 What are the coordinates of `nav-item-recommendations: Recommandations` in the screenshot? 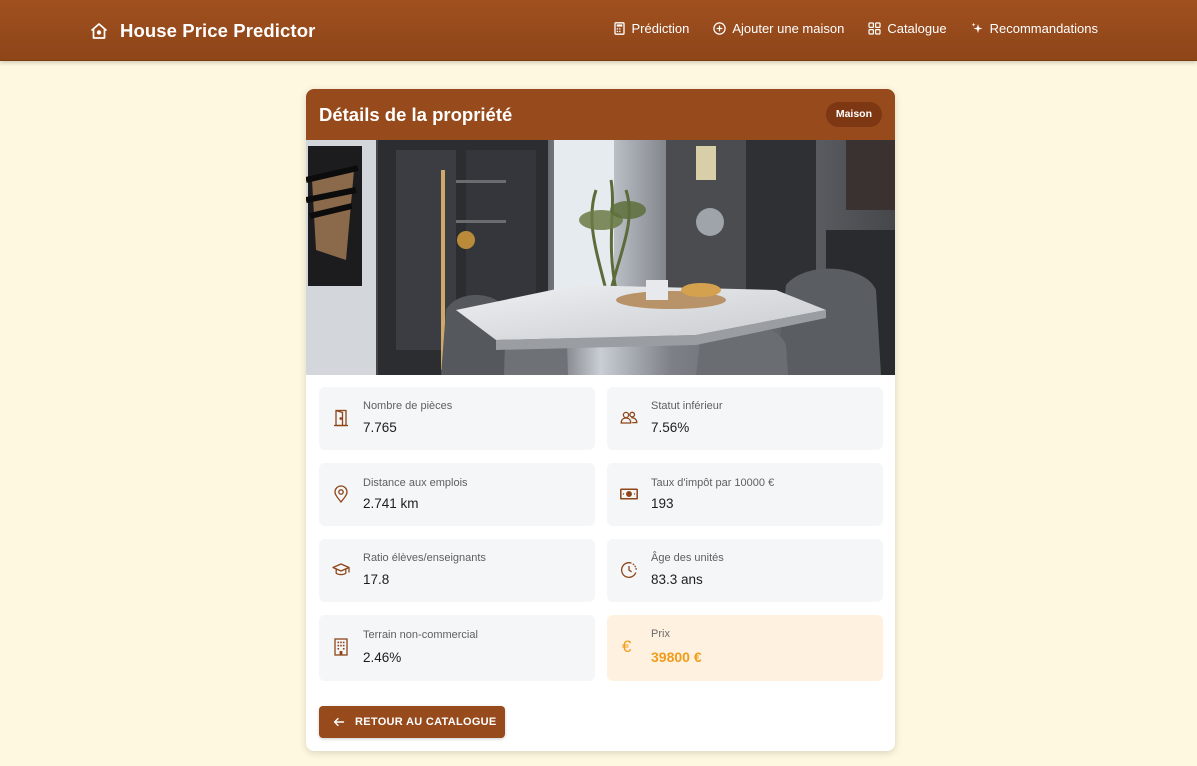 It's located at (1034, 28).